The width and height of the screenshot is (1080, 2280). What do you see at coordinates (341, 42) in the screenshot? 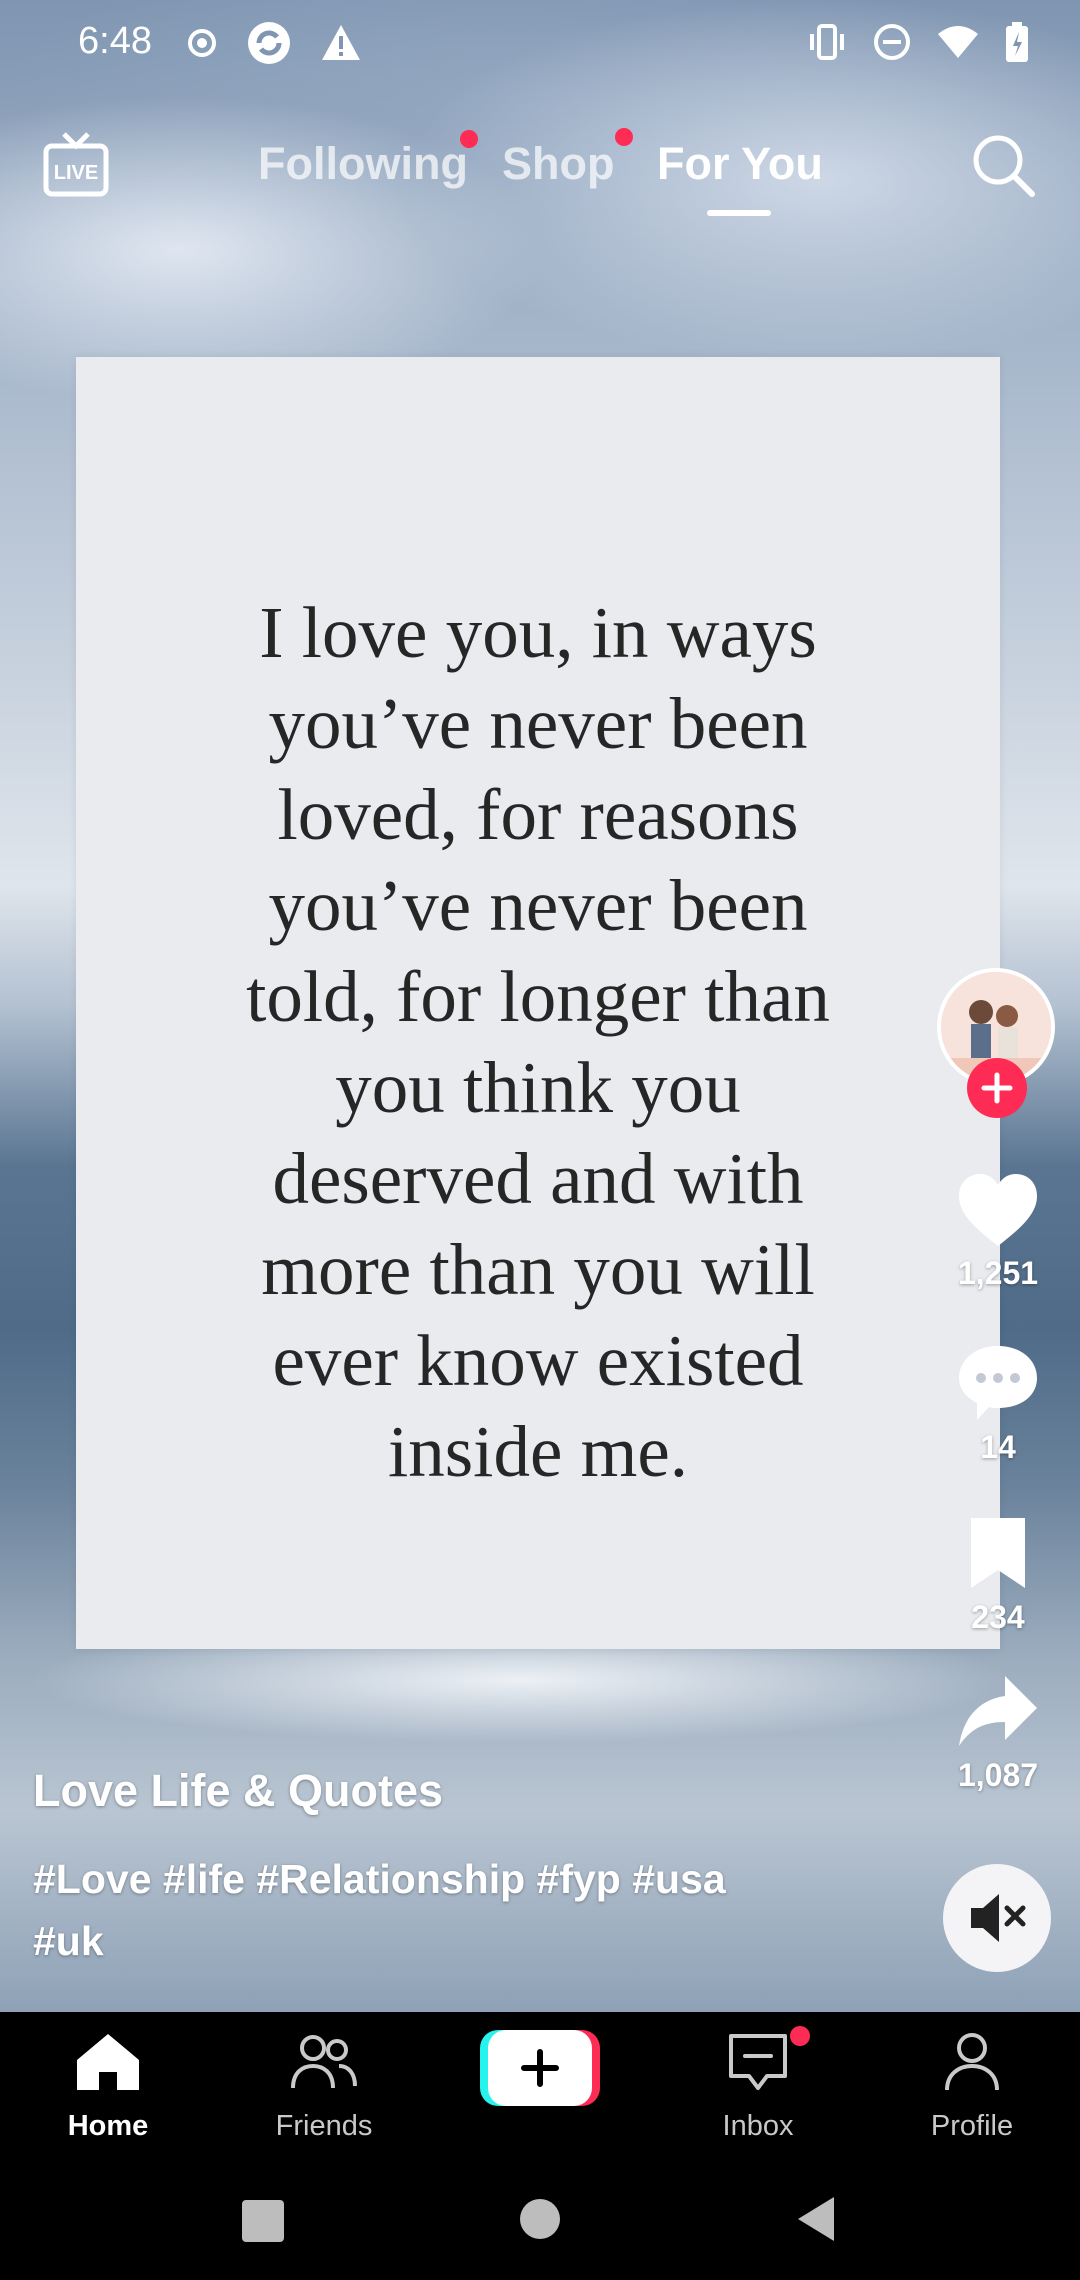
I see `warning-icon` at bounding box center [341, 42].